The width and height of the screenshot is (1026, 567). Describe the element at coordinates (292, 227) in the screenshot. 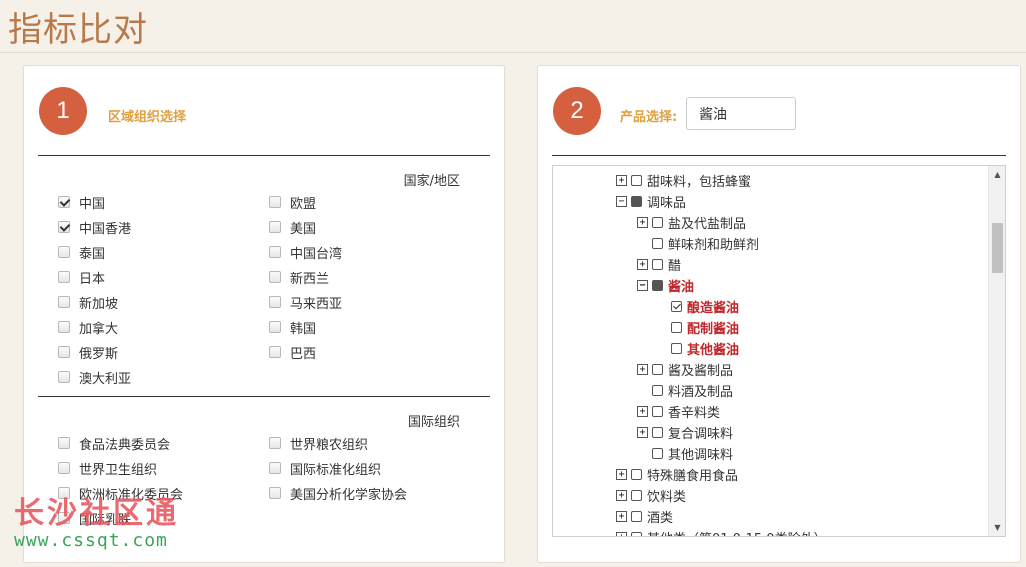

I see `checkbox-item: 美国` at that location.